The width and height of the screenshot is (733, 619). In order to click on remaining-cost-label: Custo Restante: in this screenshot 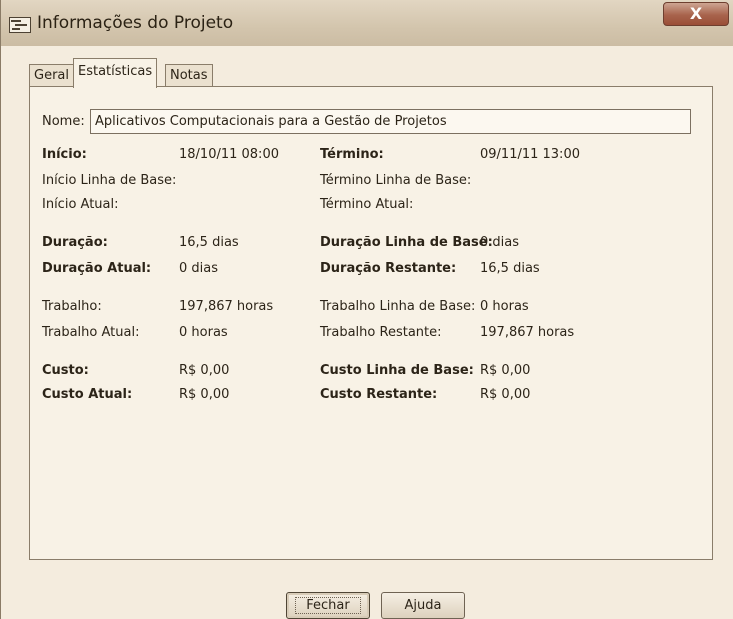, I will do `click(379, 394)`.